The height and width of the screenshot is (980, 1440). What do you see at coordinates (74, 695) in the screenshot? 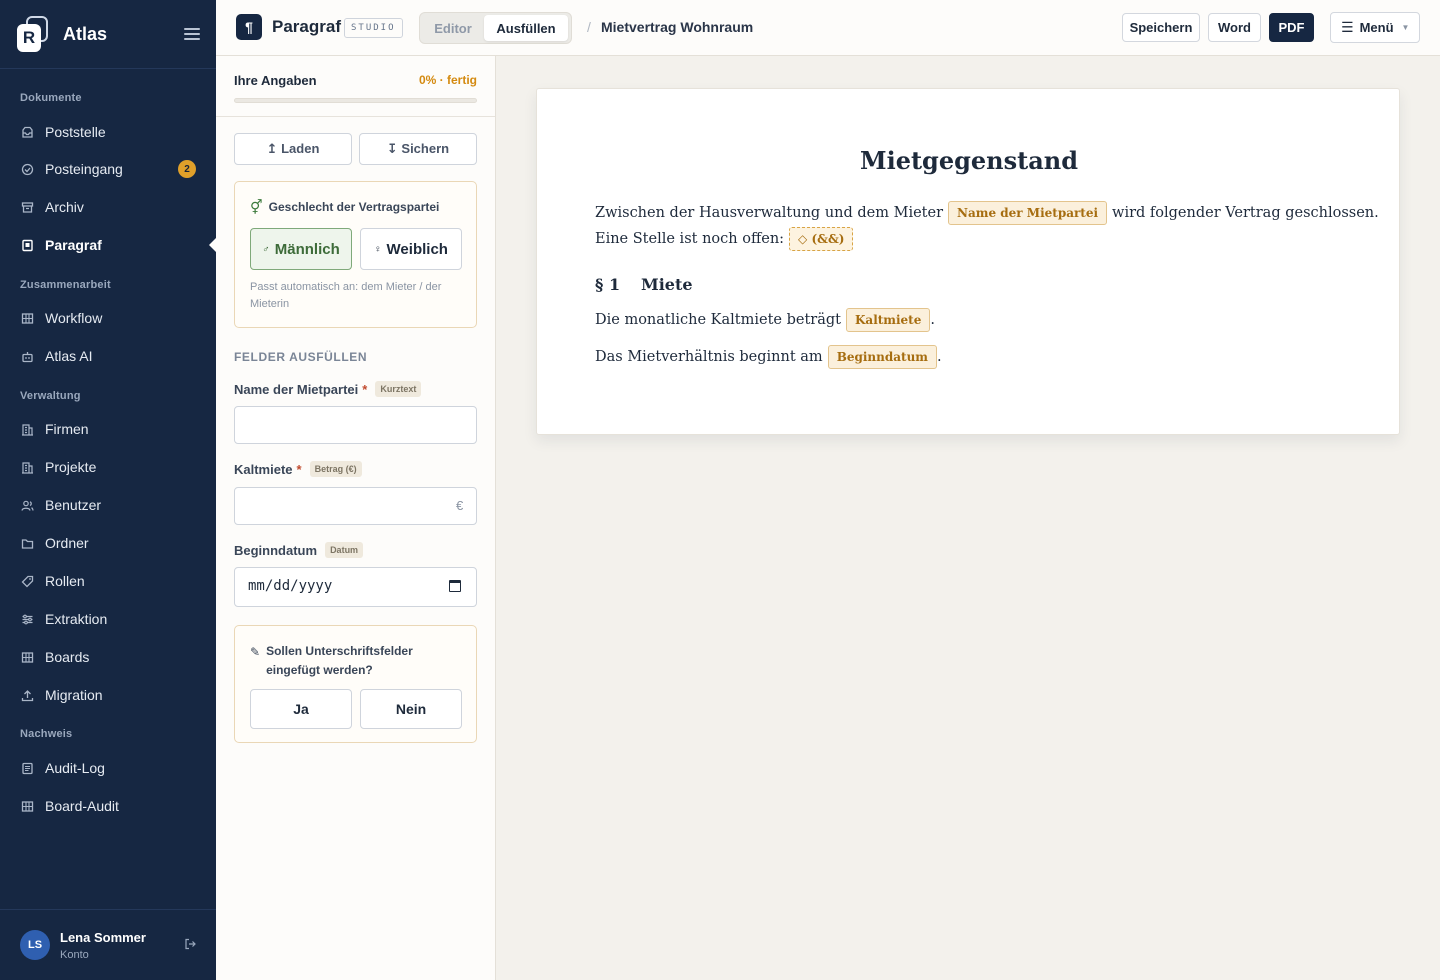
I see `sidebar-item-label: Migration` at bounding box center [74, 695].